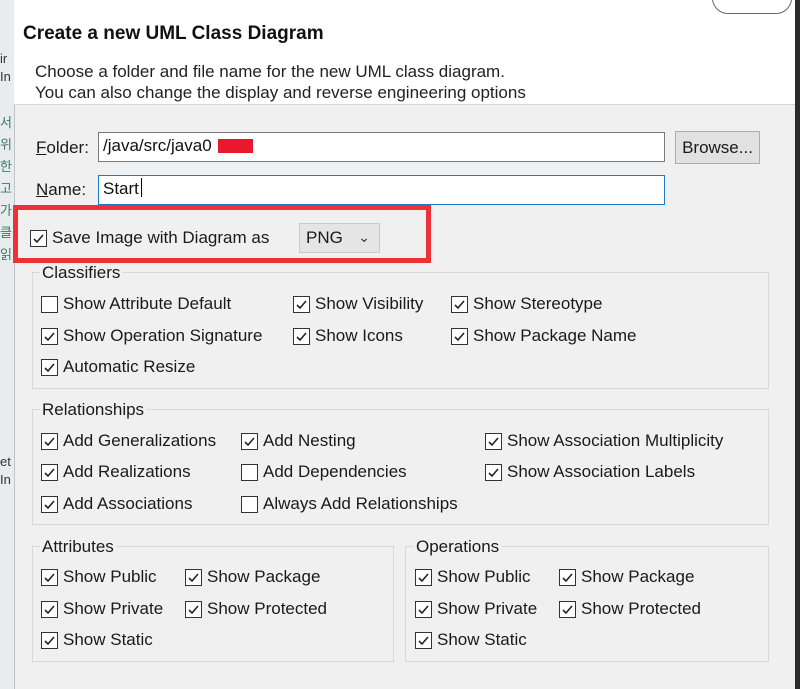 The height and width of the screenshot is (689, 800). What do you see at coordinates (256, 609) in the screenshot?
I see `attr-show-protected-checkbox: Show Protected` at bounding box center [256, 609].